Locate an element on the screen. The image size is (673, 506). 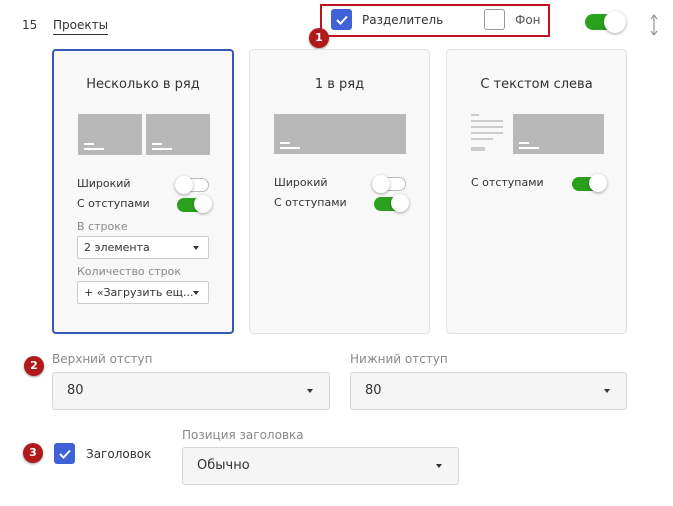
section-visibility-toggle is located at coordinates (605, 22).